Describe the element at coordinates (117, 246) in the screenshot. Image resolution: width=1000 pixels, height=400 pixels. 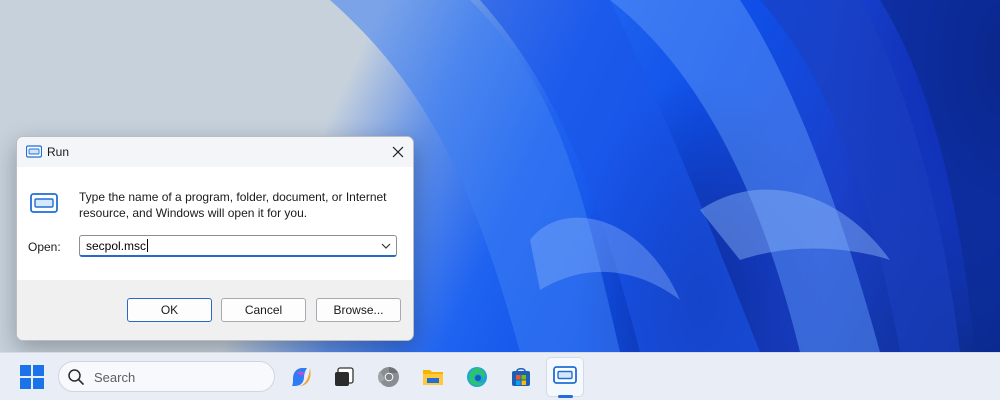
I see `open-input: secpol.msc` at that location.